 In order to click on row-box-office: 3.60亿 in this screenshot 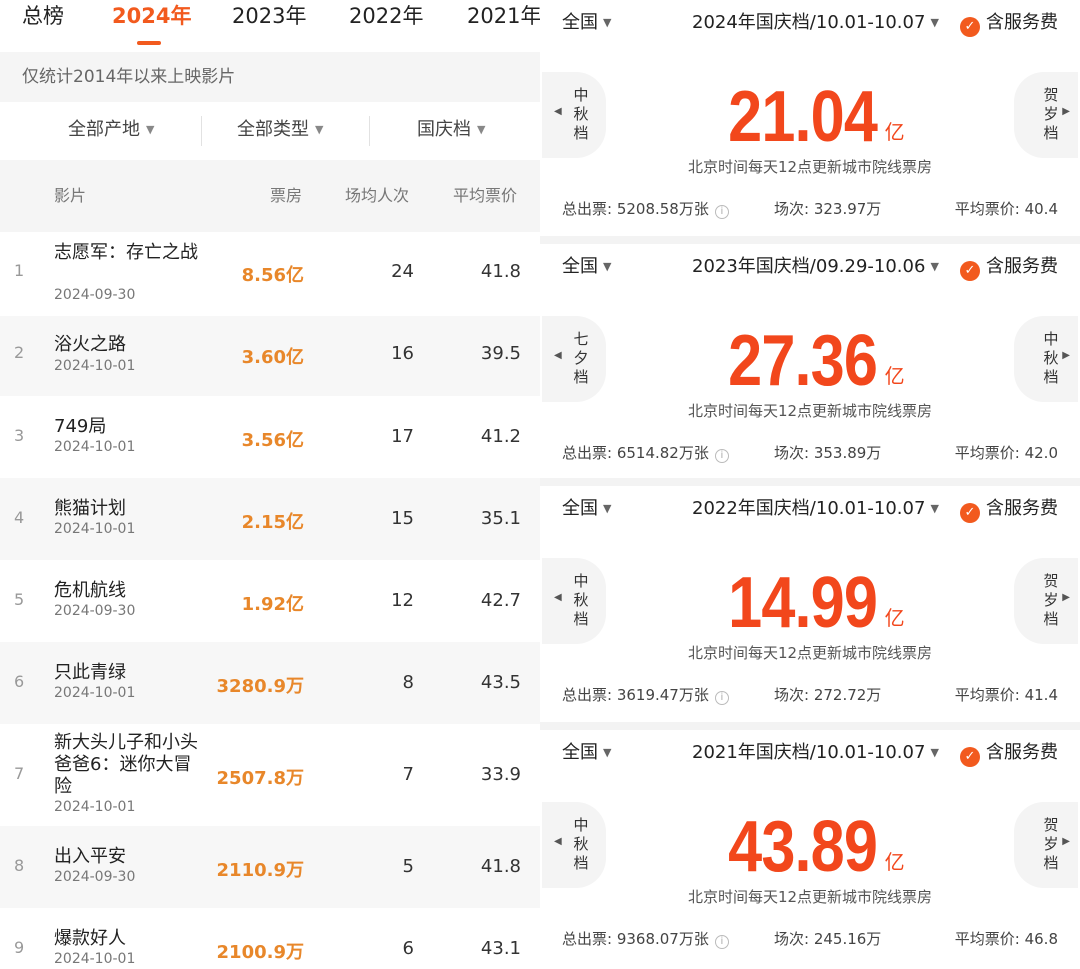, I will do `click(272, 357)`.